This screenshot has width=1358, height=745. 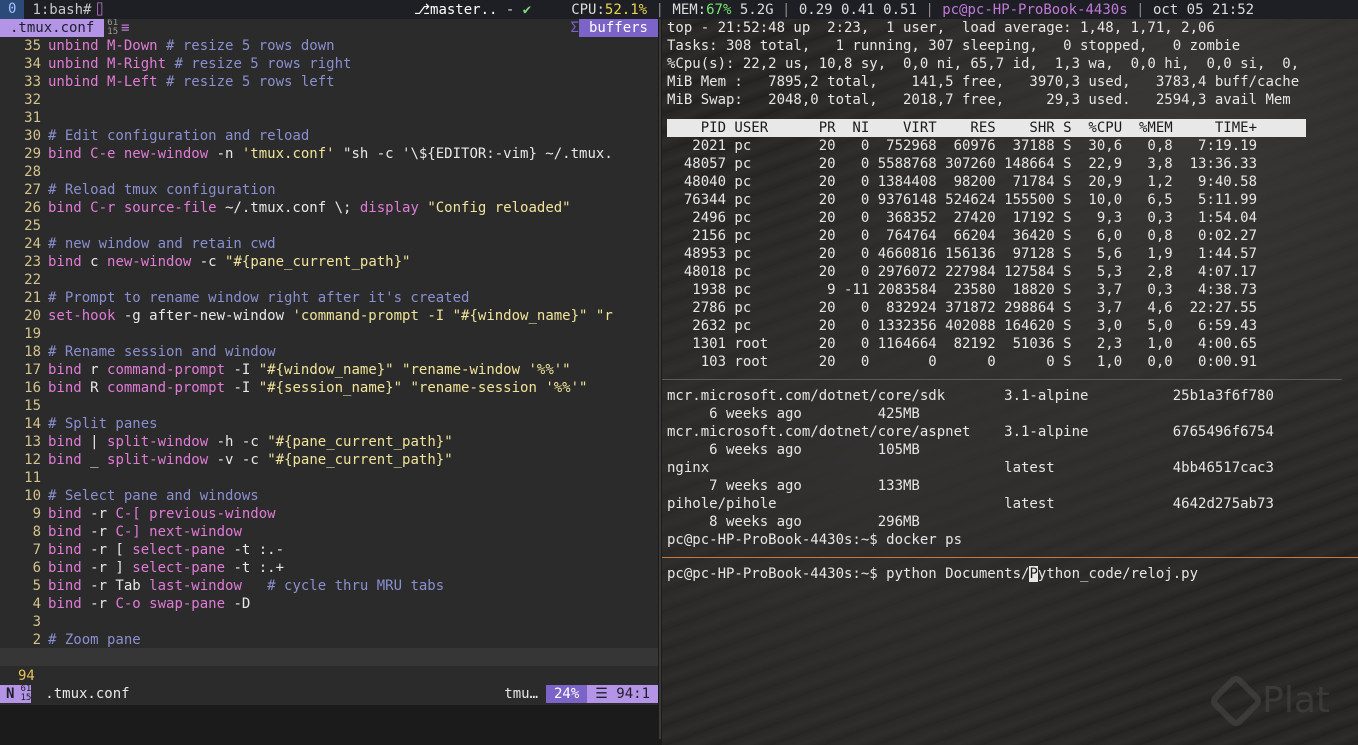 What do you see at coordinates (329, 604) in the screenshot?
I see `code-line: 4 bind -r C-o swap-pane -D` at bounding box center [329, 604].